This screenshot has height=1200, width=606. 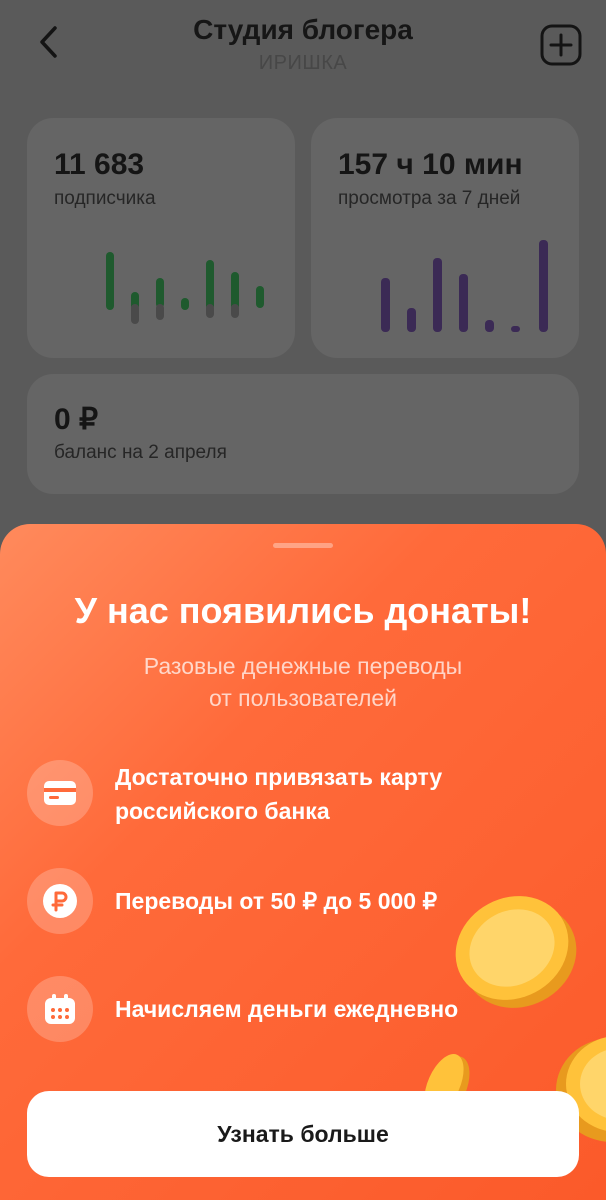 What do you see at coordinates (276, 901) in the screenshot?
I see `feature-text: Переводы от 50 ₽ до 5 000 ₽` at bounding box center [276, 901].